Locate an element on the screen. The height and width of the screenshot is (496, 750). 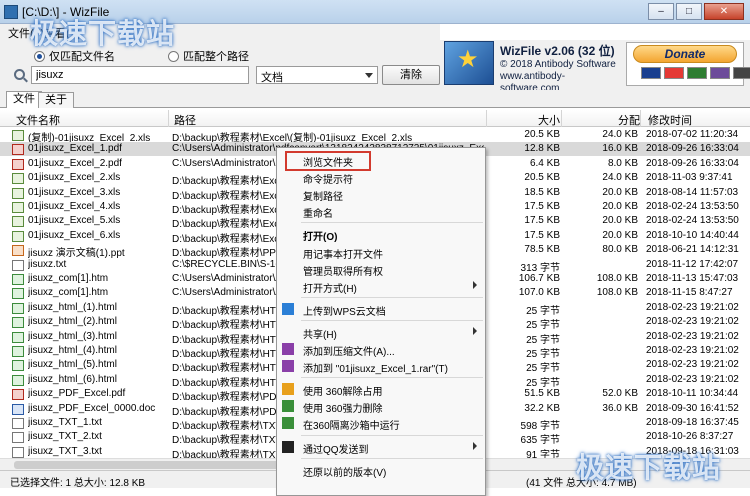
cell-alloc: 36.0 KB is located at coordinates (620, 408).